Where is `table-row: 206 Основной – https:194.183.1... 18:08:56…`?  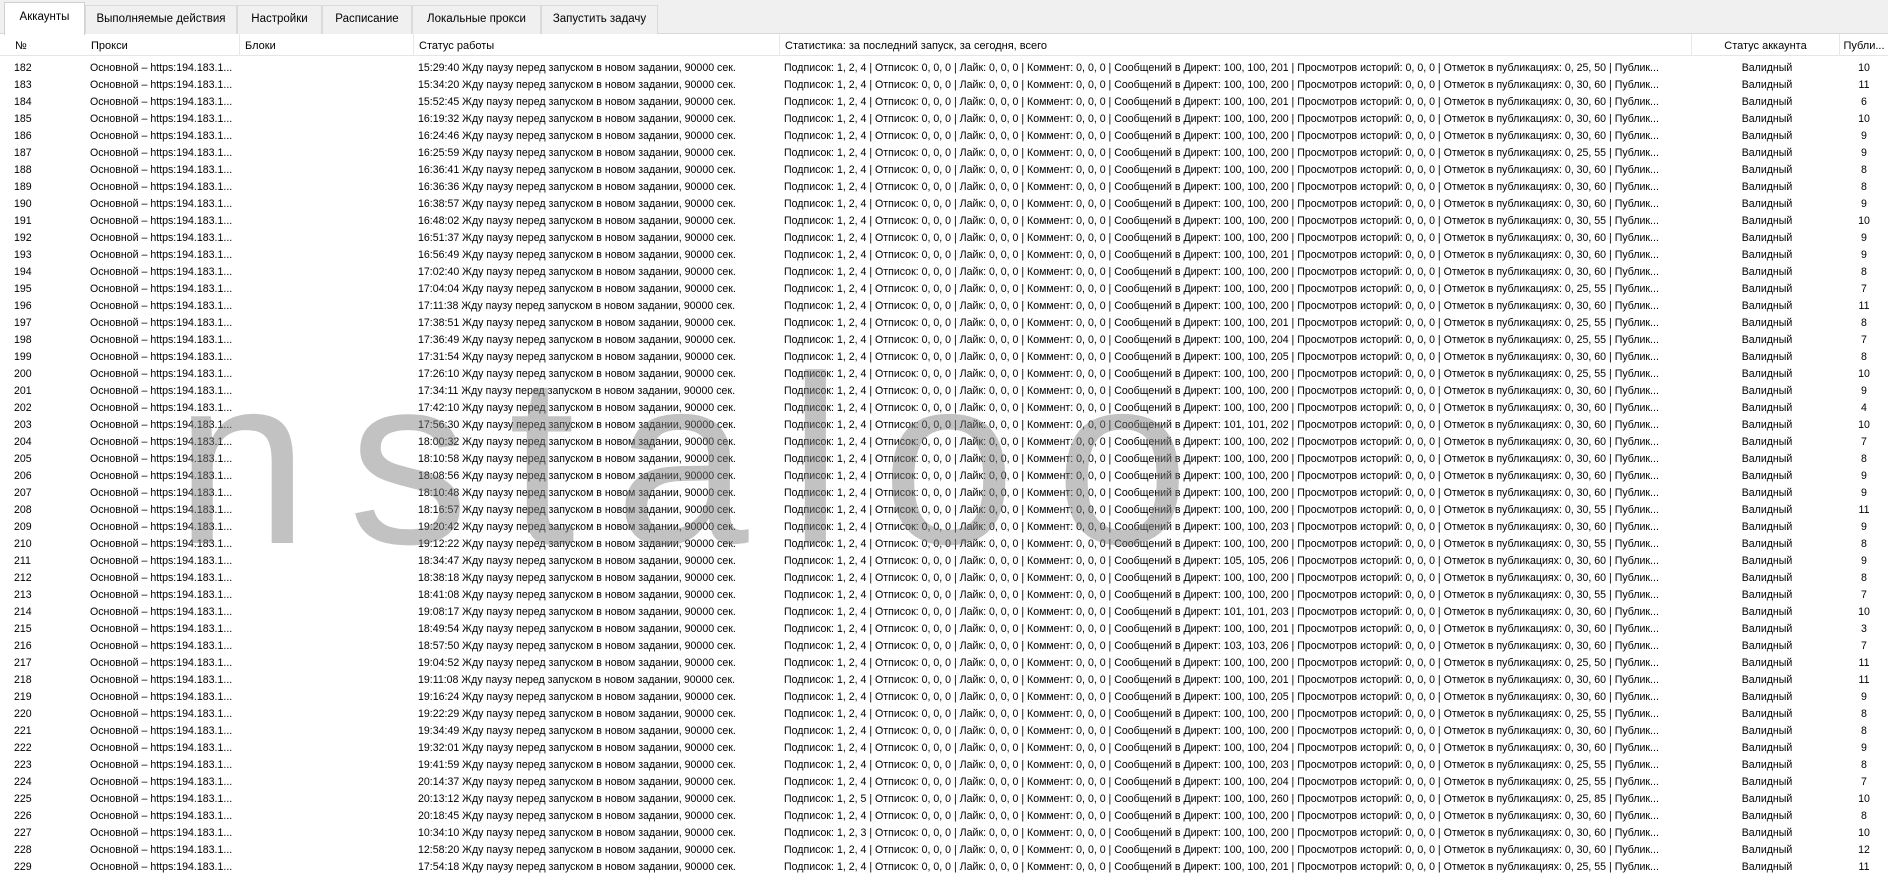 table-row: 206 Основной – https:194.183.1... 18:08:56… is located at coordinates (944, 476).